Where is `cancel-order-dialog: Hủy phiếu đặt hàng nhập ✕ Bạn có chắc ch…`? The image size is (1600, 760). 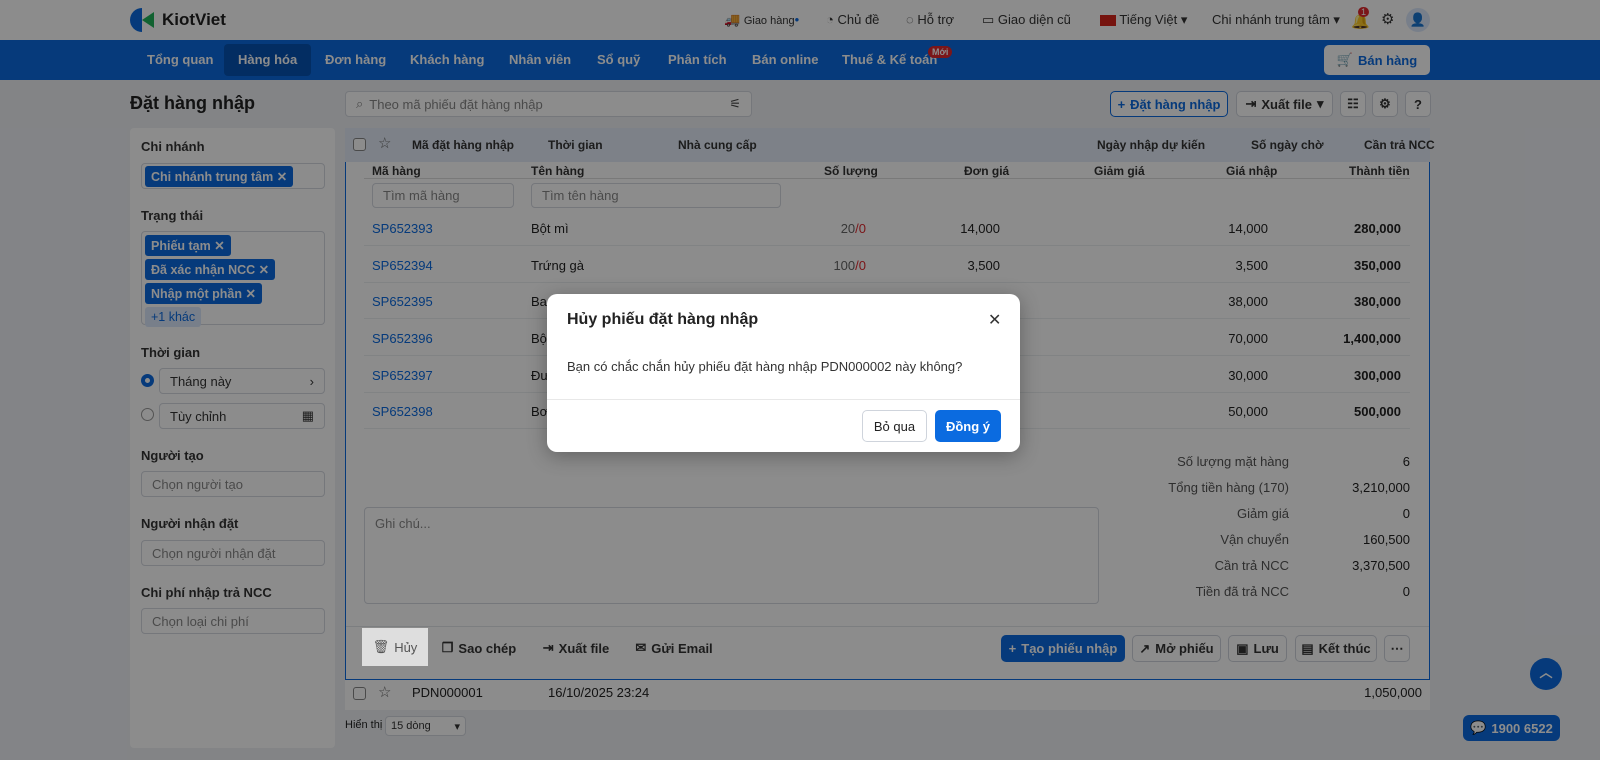 cancel-order-dialog: Hủy phiếu đặt hàng nhập ✕ Bạn có chắc ch… is located at coordinates (783, 373).